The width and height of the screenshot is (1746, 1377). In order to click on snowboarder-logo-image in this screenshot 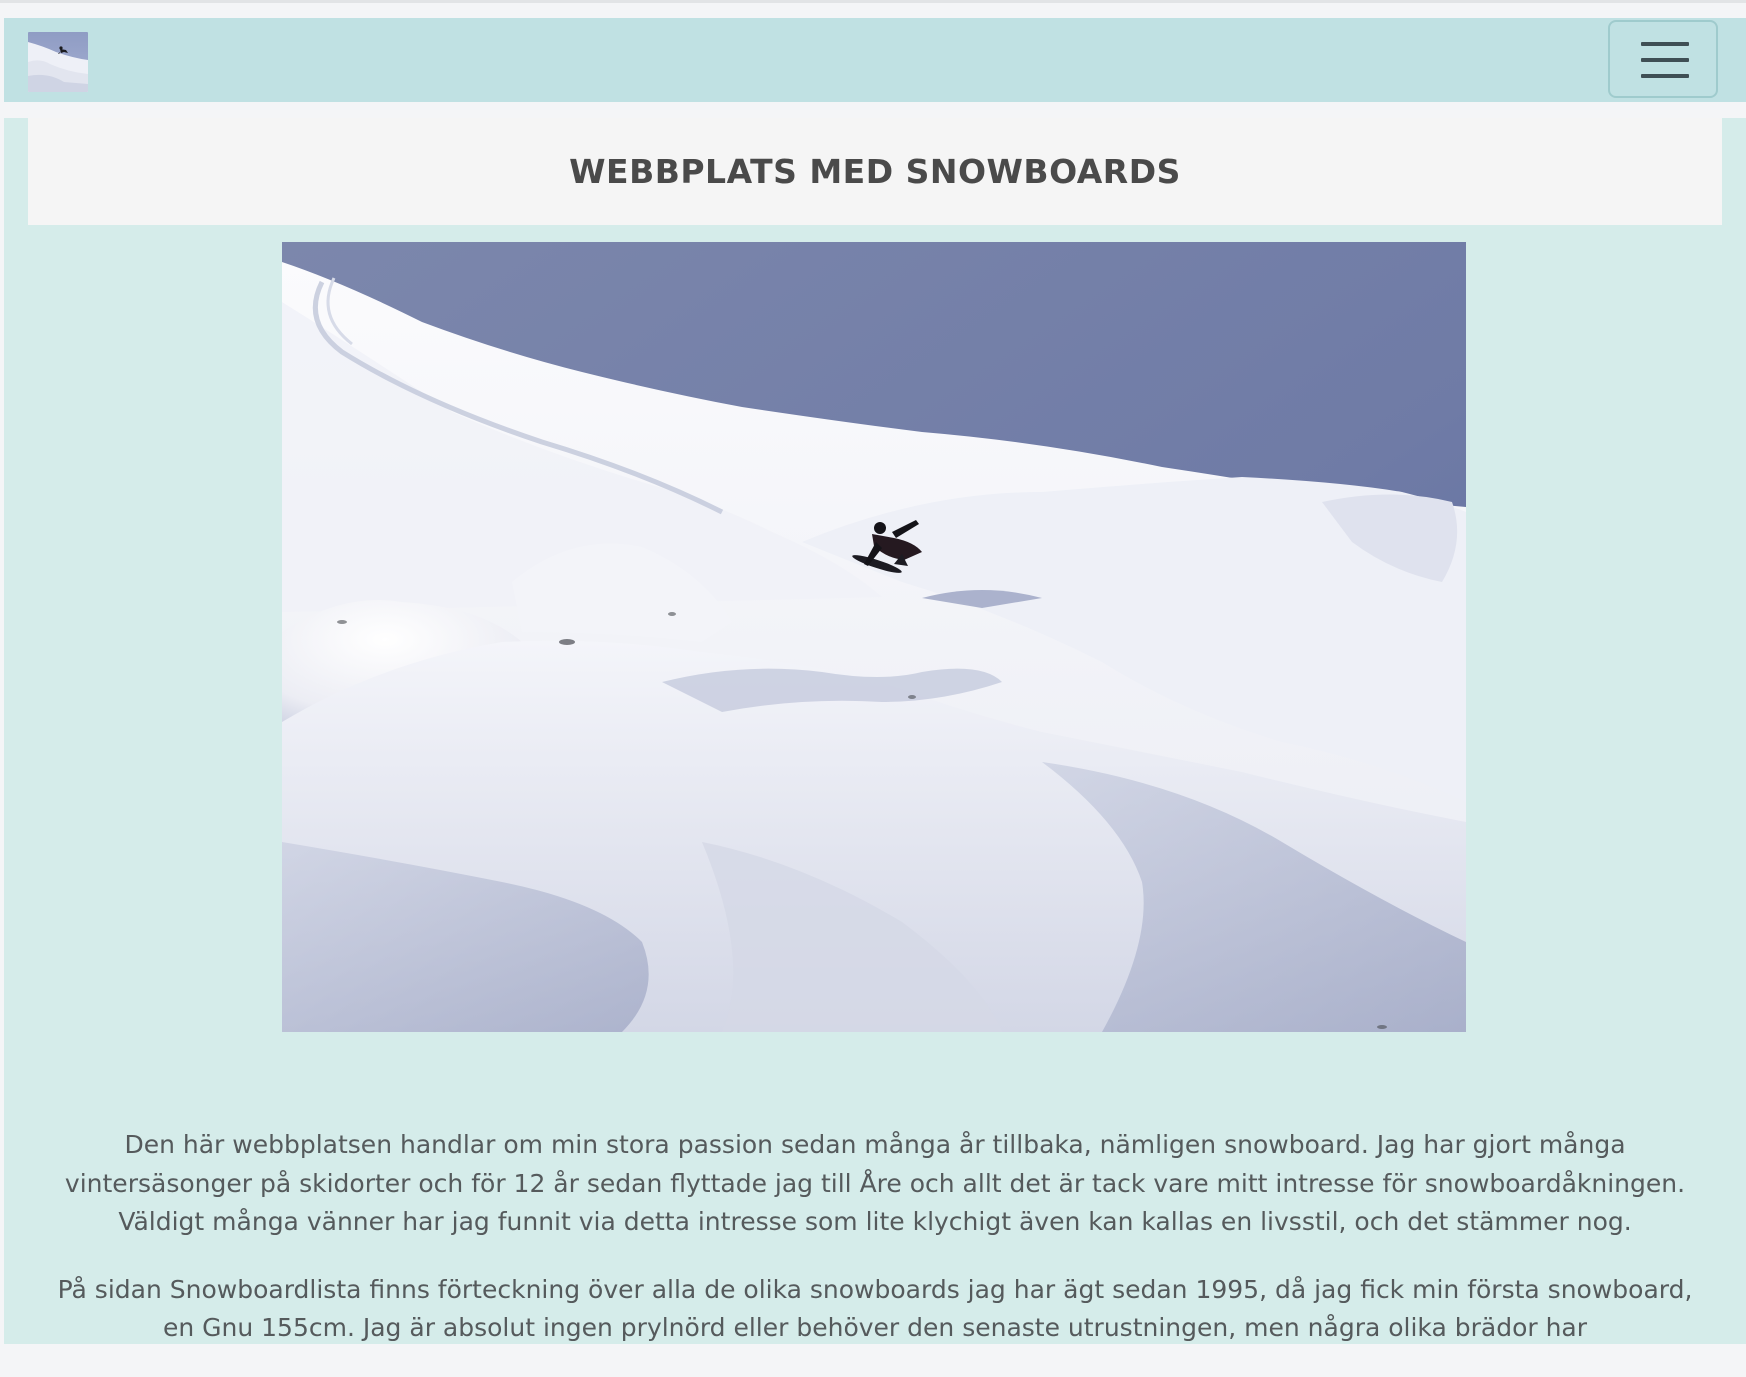, I will do `click(58, 62)`.